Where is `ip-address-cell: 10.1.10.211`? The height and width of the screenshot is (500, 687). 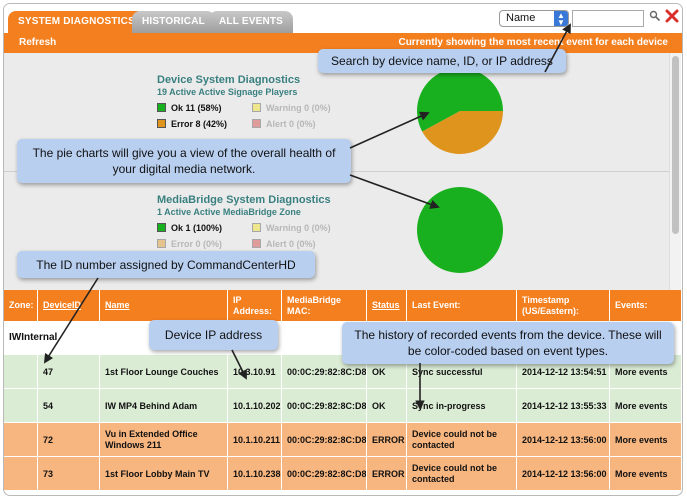
ip-address-cell: 10.1.10.211 is located at coordinates (254, 440).